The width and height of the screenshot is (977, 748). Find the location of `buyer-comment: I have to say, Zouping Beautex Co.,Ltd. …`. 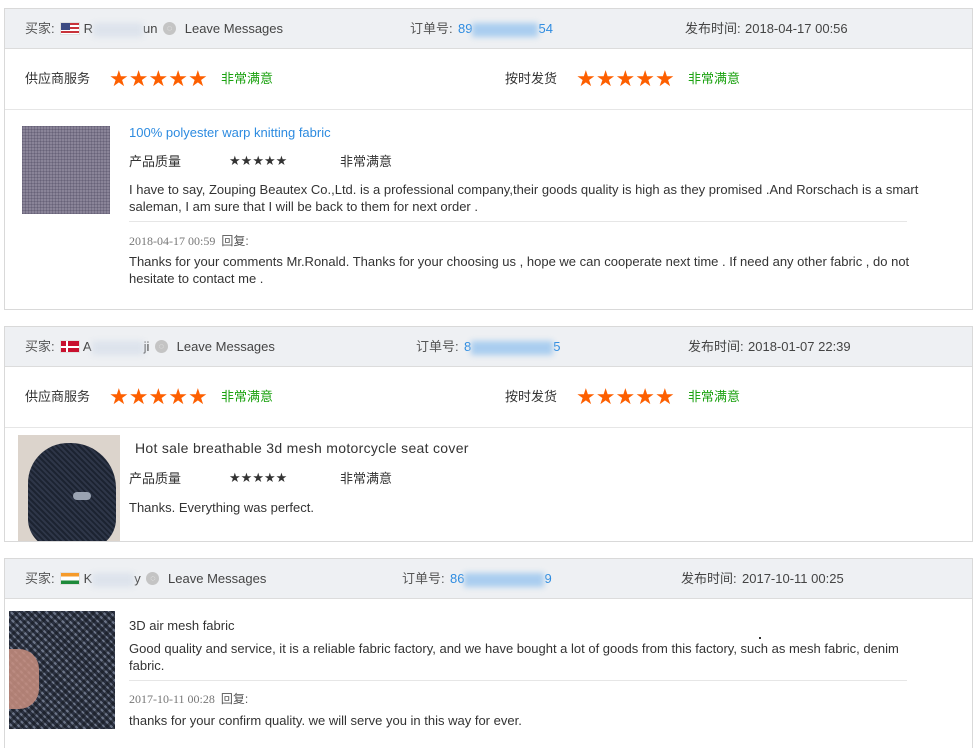

buyer-comment: I have to say, Zouping Beautex Co.,Ltd. … is located at coordinates (524, 198).